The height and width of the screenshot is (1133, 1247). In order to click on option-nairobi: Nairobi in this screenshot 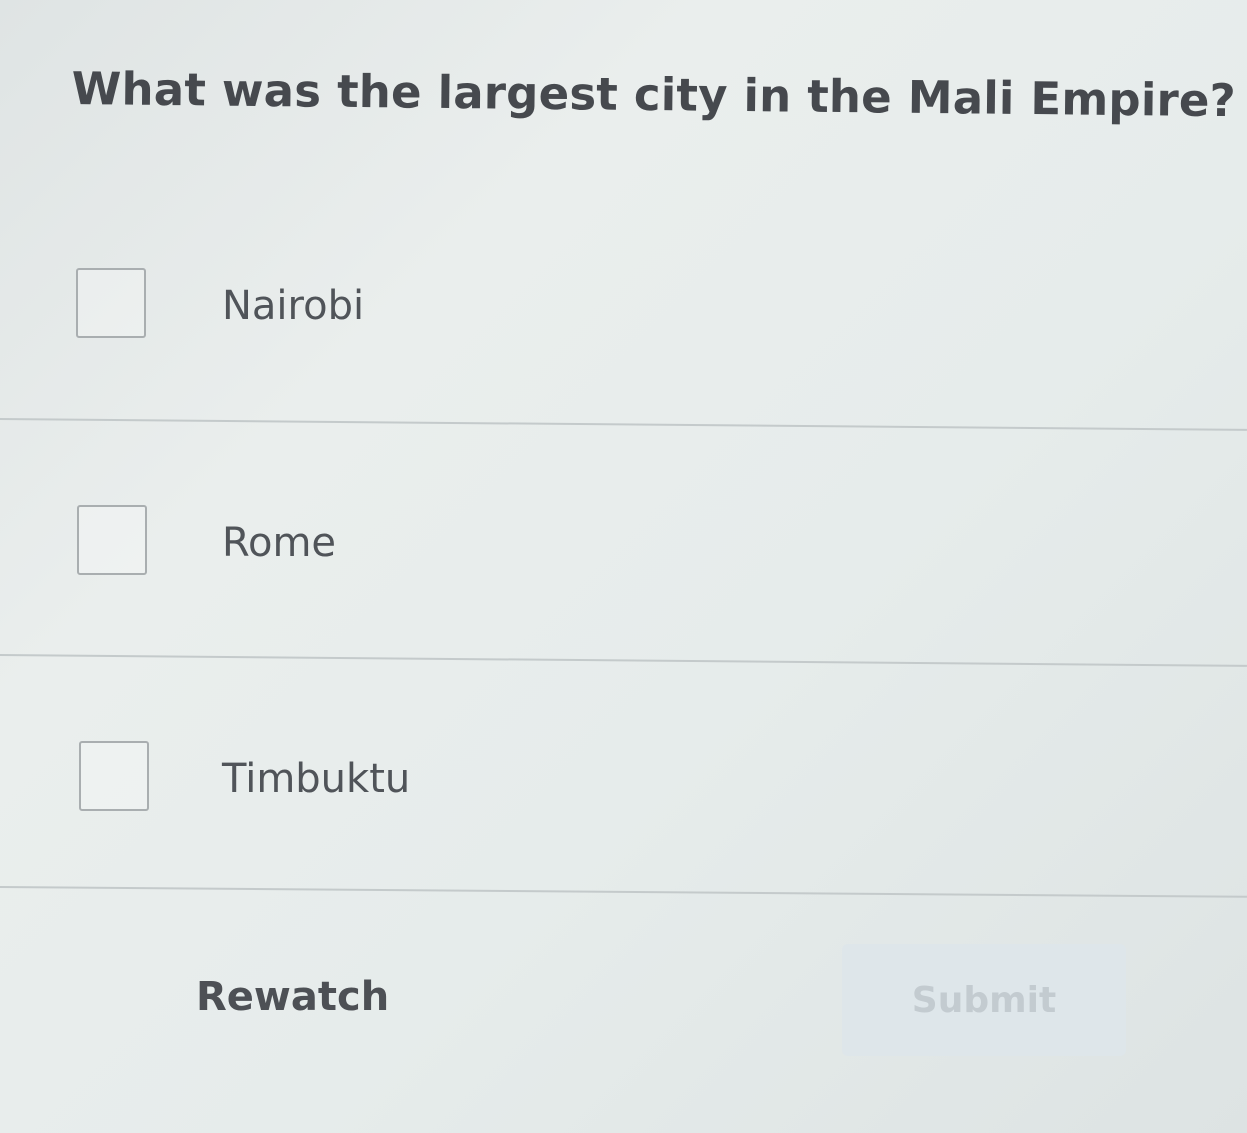, I will do `click(623, 305)`.